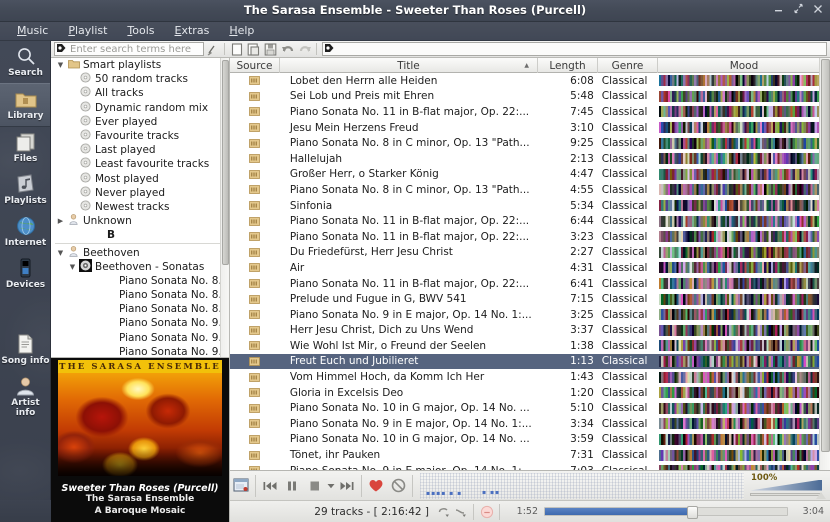  Describe the element at coordinates (255, 65) in the screenshot. I see `column-header-source: Source` at that location.